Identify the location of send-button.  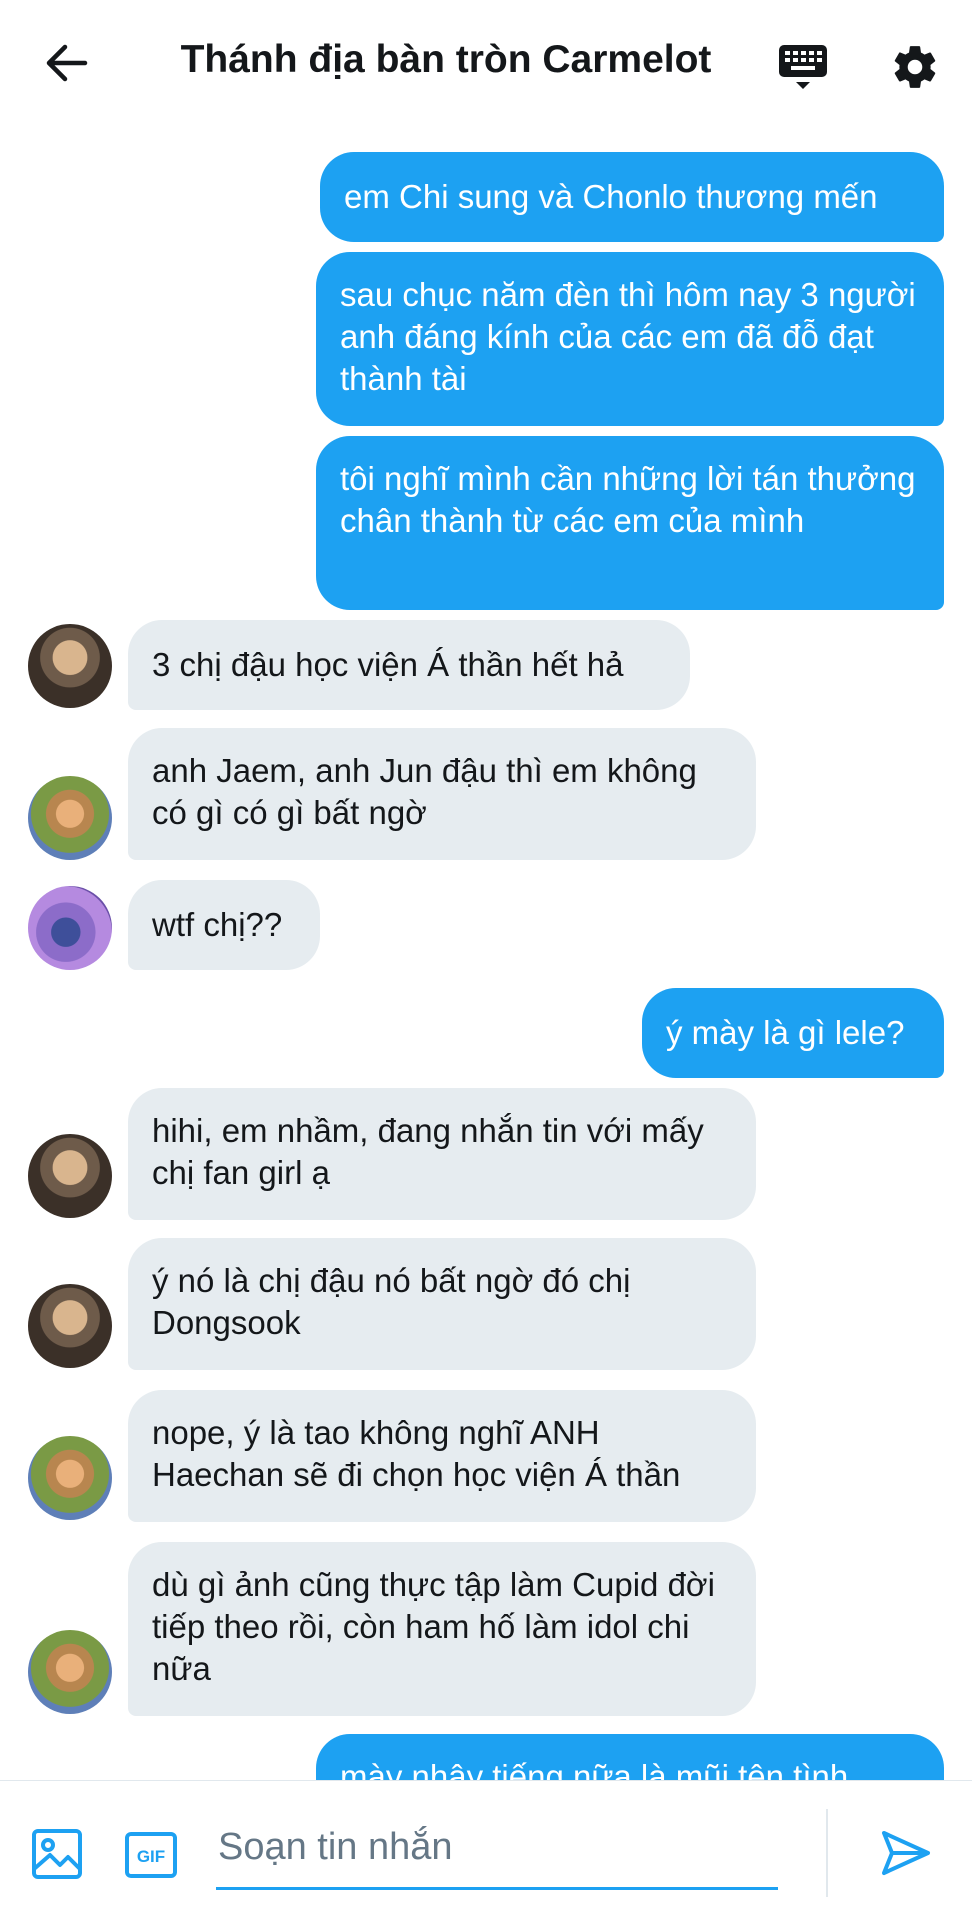
(908, 1855).